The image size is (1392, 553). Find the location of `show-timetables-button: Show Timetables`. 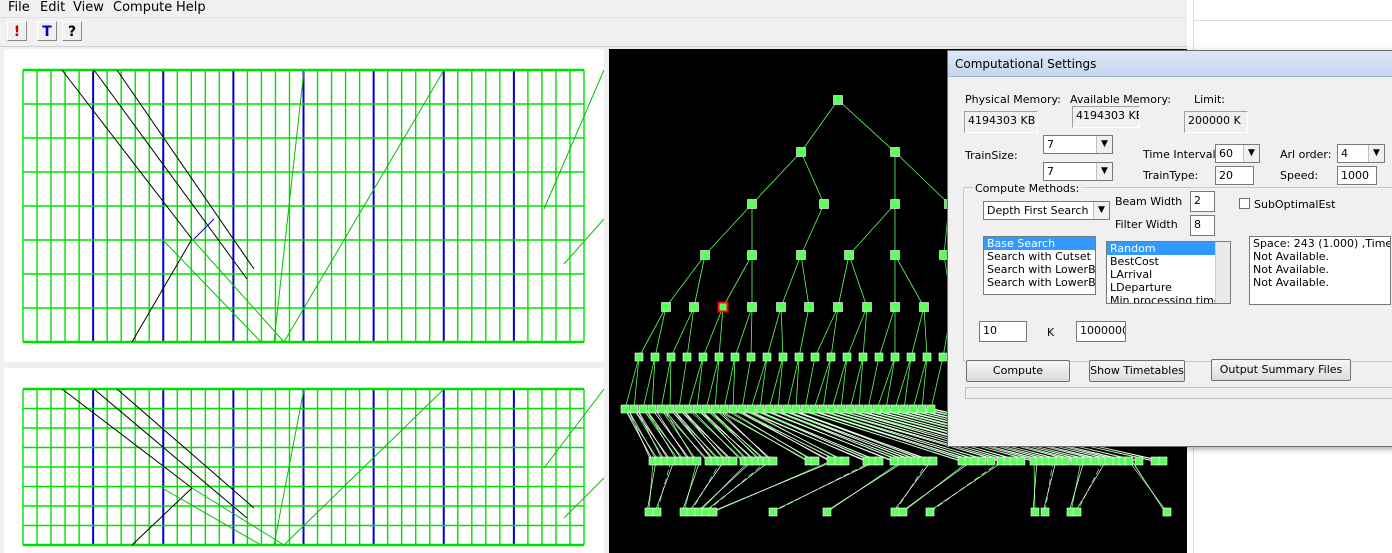

show-timetables-button: Show Timetables is located at coordinates (1137, 371).